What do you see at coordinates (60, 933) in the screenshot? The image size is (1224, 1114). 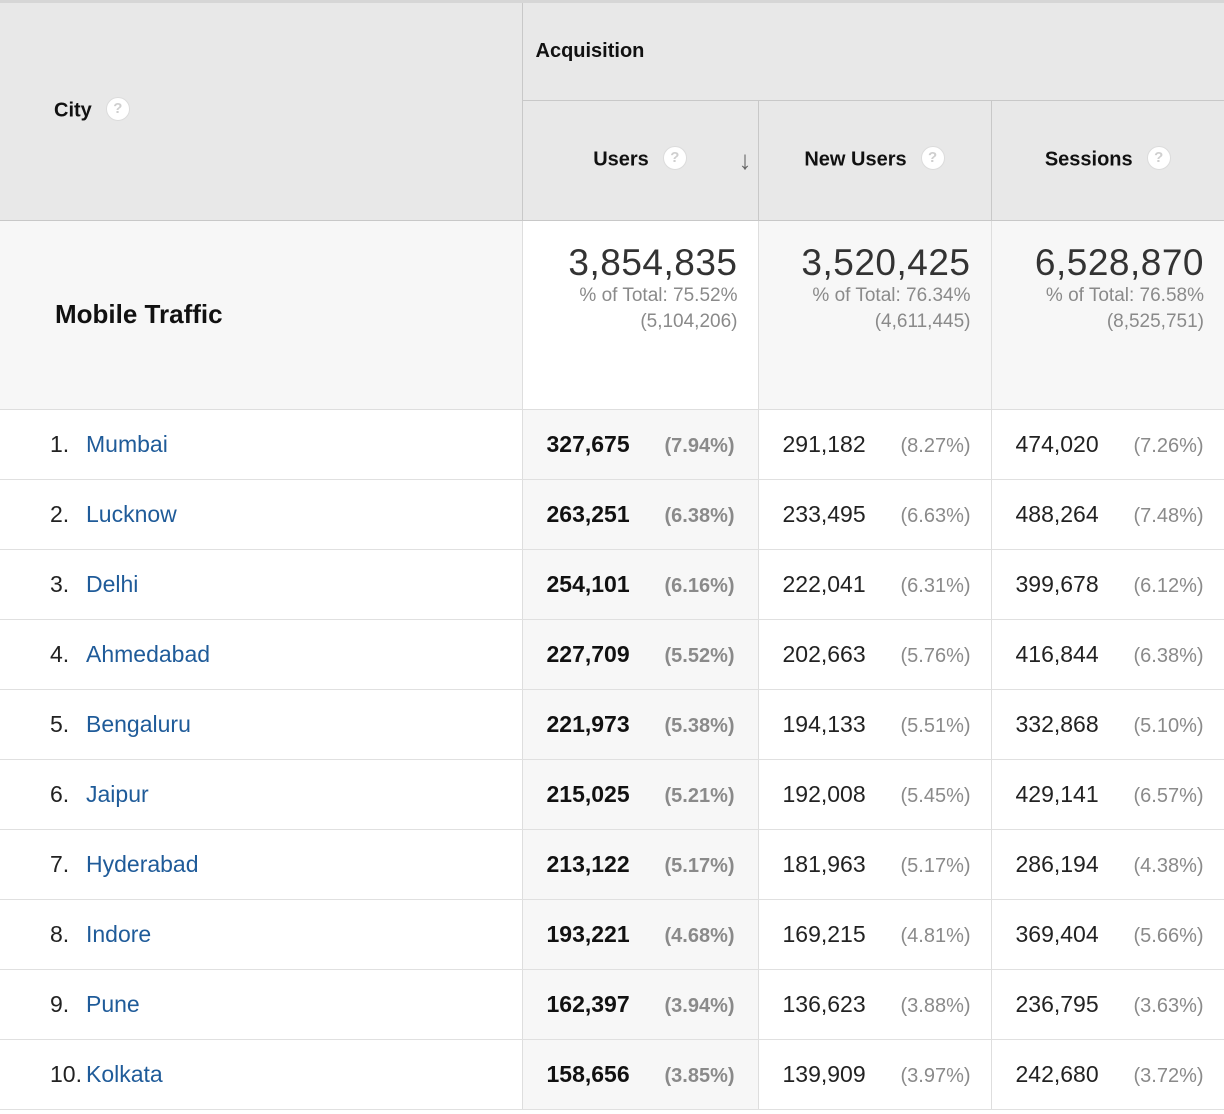 I see `row-rank: 8.` at bounding box center [60, 933].